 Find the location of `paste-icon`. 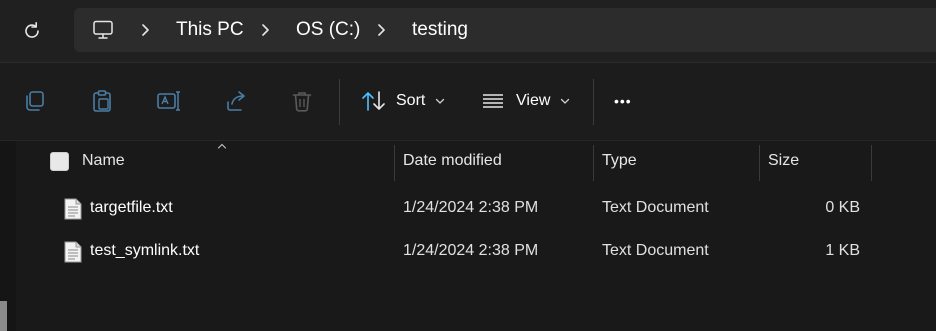

paste-icon is located at coordinates (102, 101).